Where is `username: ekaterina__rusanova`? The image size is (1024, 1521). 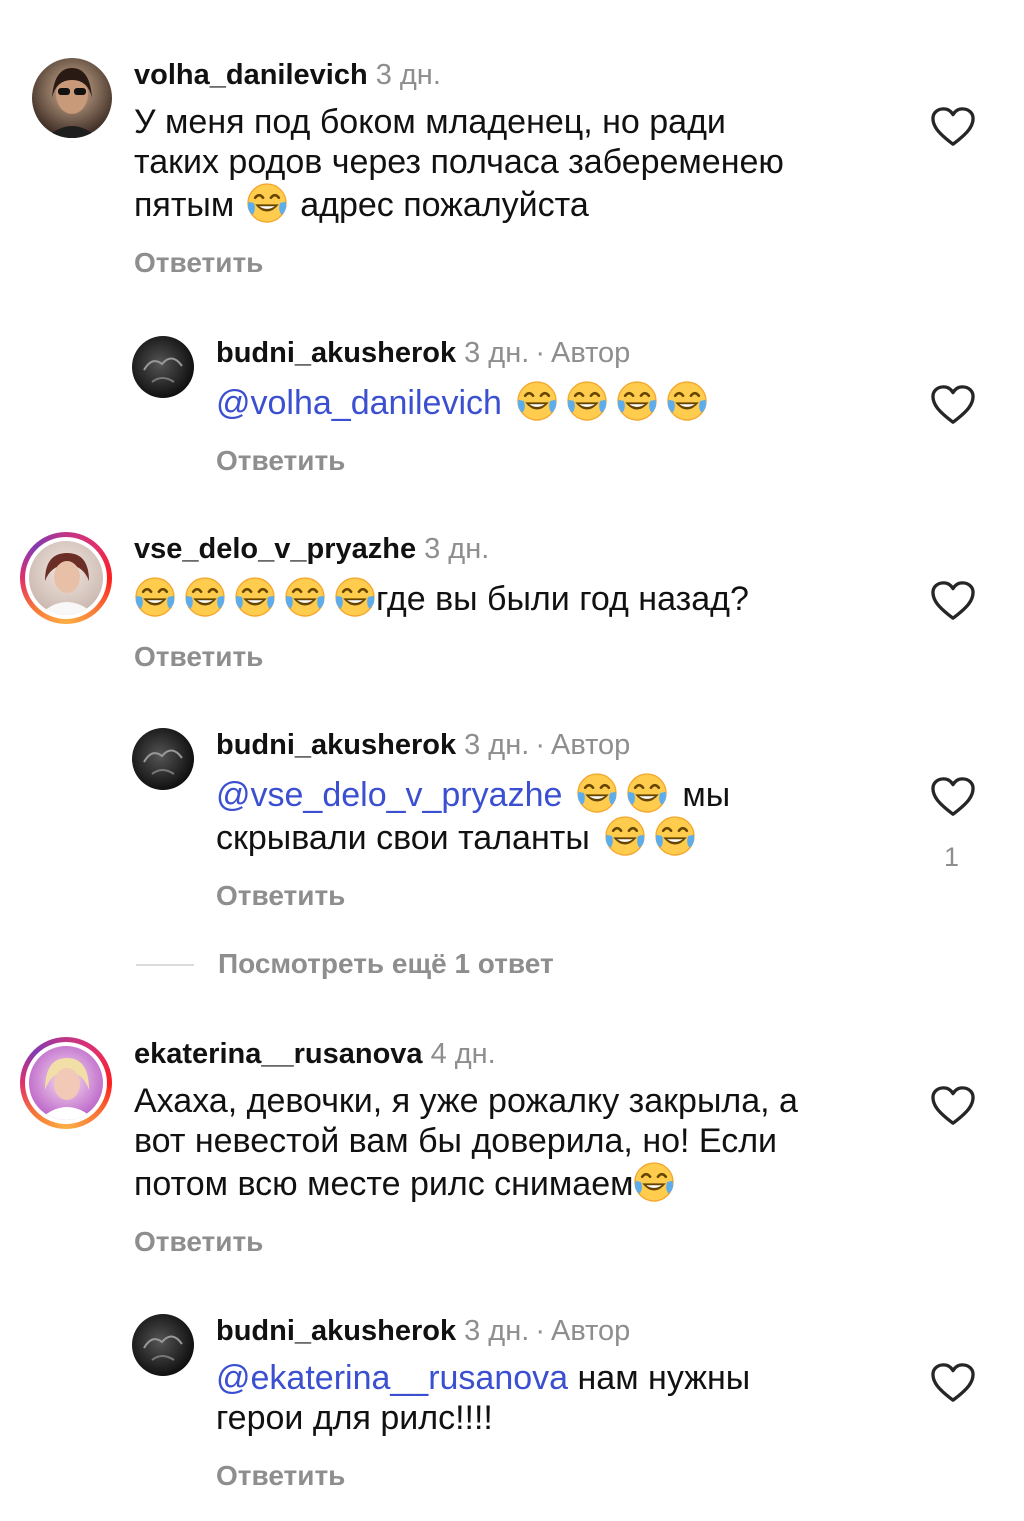
username: ekaterina__rusanova is located at coordinates (278, 1054).